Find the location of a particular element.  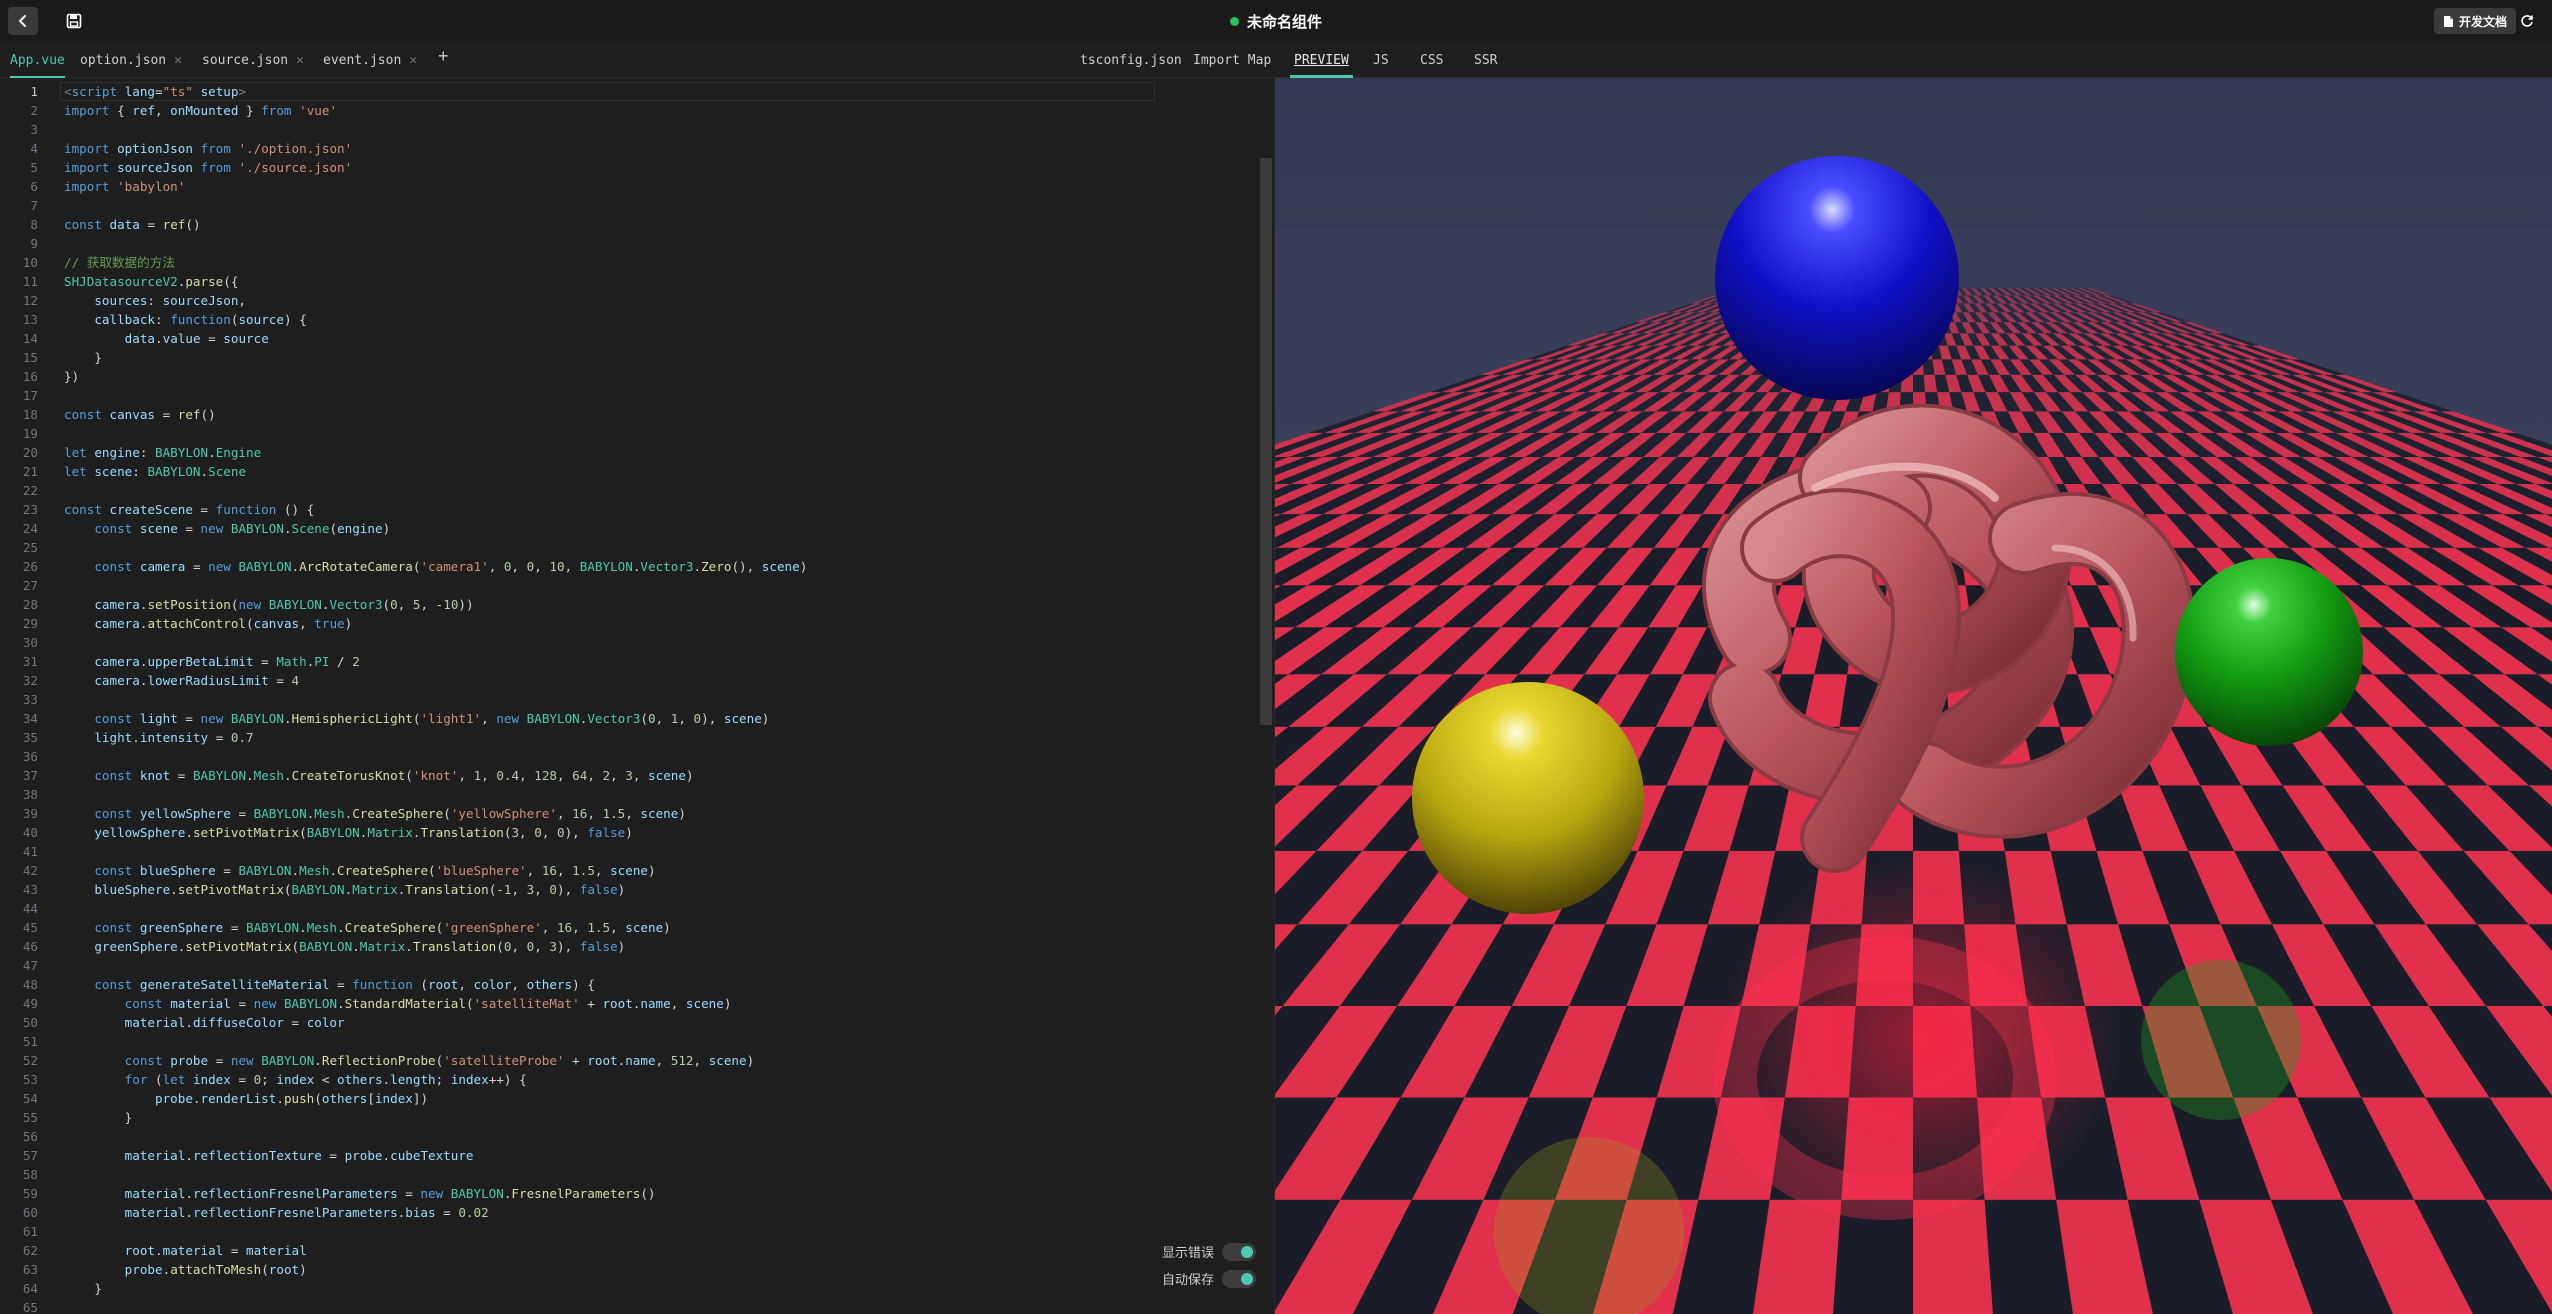

code-line: 1 <script lang="ts" setup> is located at coordinates (630, 91).